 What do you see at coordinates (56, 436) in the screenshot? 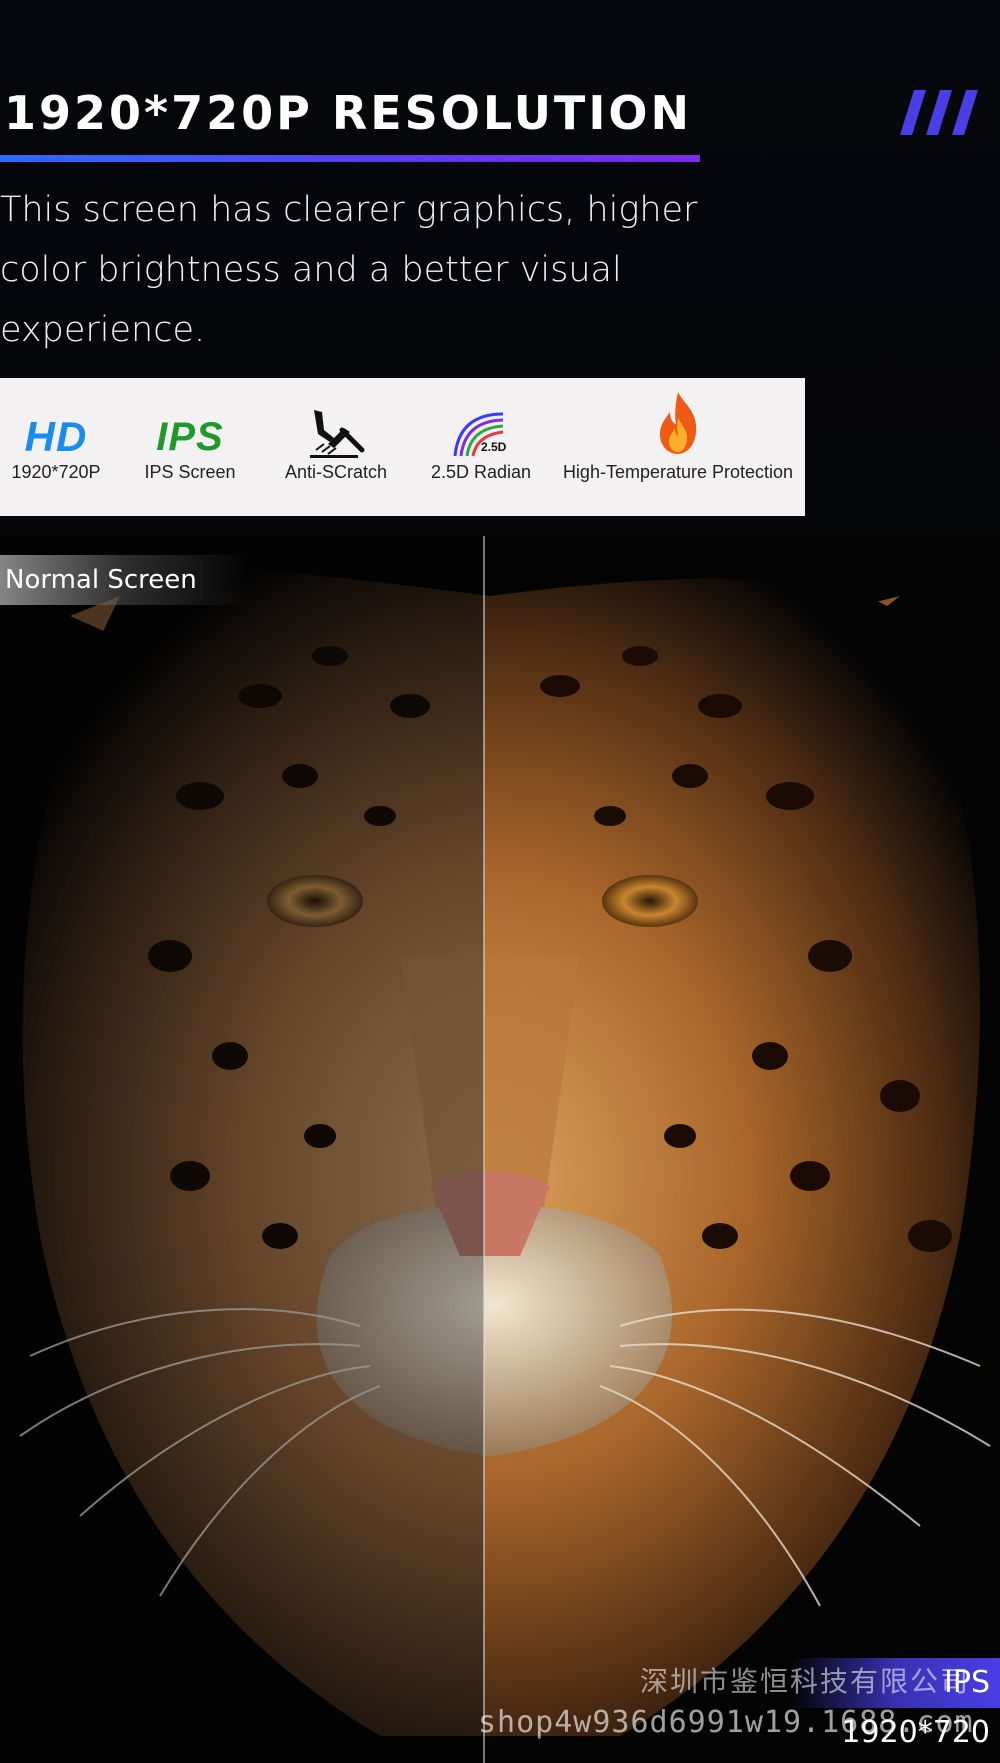
I see `hd-logo-icon: HD` at bounding box center [56, 436].